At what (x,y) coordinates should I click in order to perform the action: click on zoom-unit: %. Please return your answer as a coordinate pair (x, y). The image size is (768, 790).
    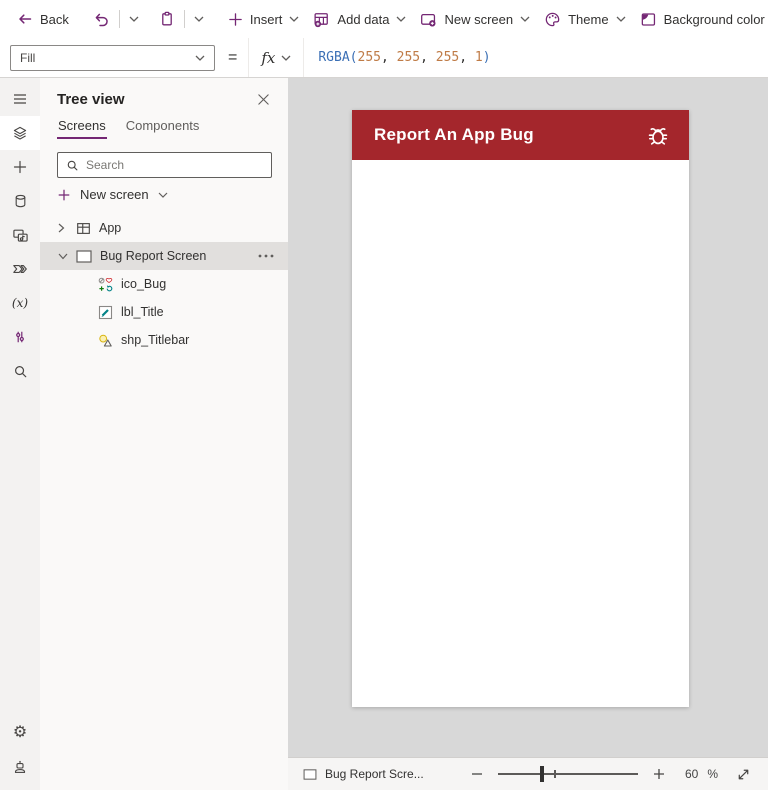
    Looking at the image, I should click on (712, 774).